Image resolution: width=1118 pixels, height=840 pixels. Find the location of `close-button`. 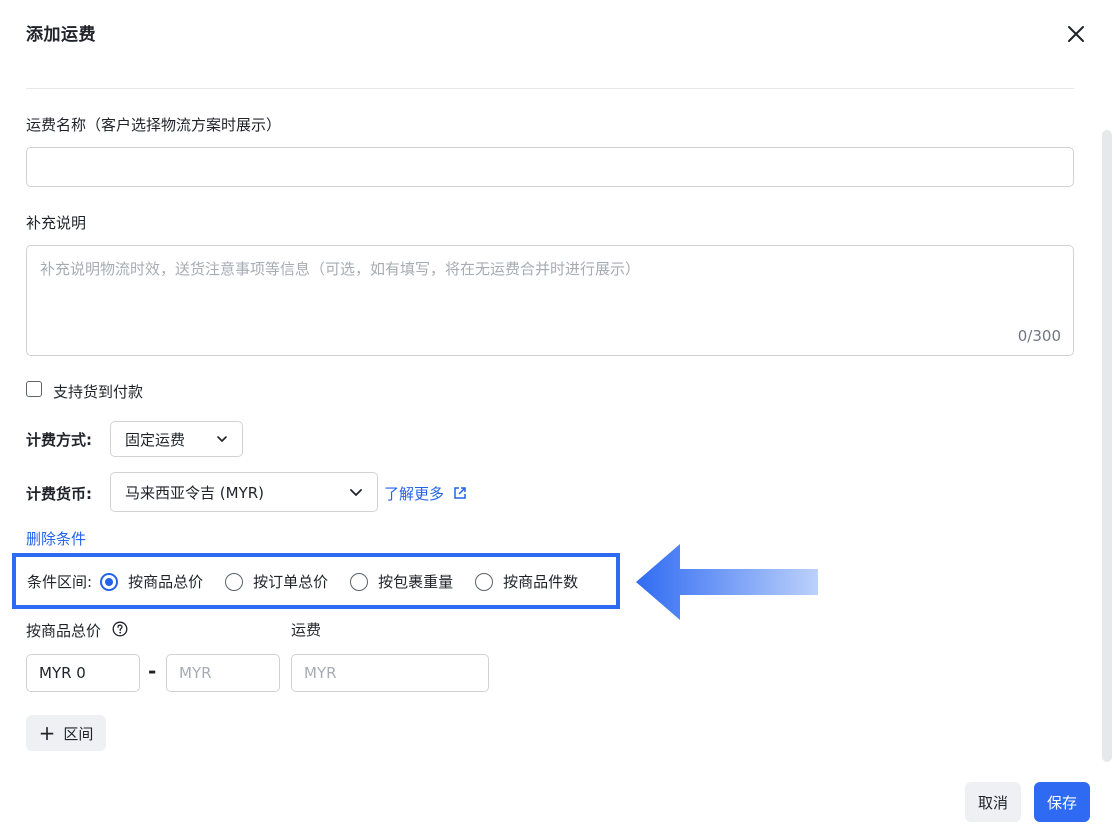

close-button is located at coordinates (1076, 34).